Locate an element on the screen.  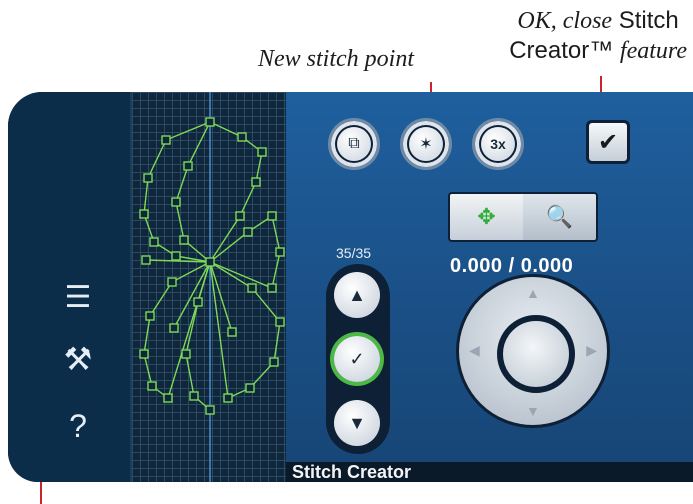
new-point-icon: ✶ is located at coordinates (426, 144).